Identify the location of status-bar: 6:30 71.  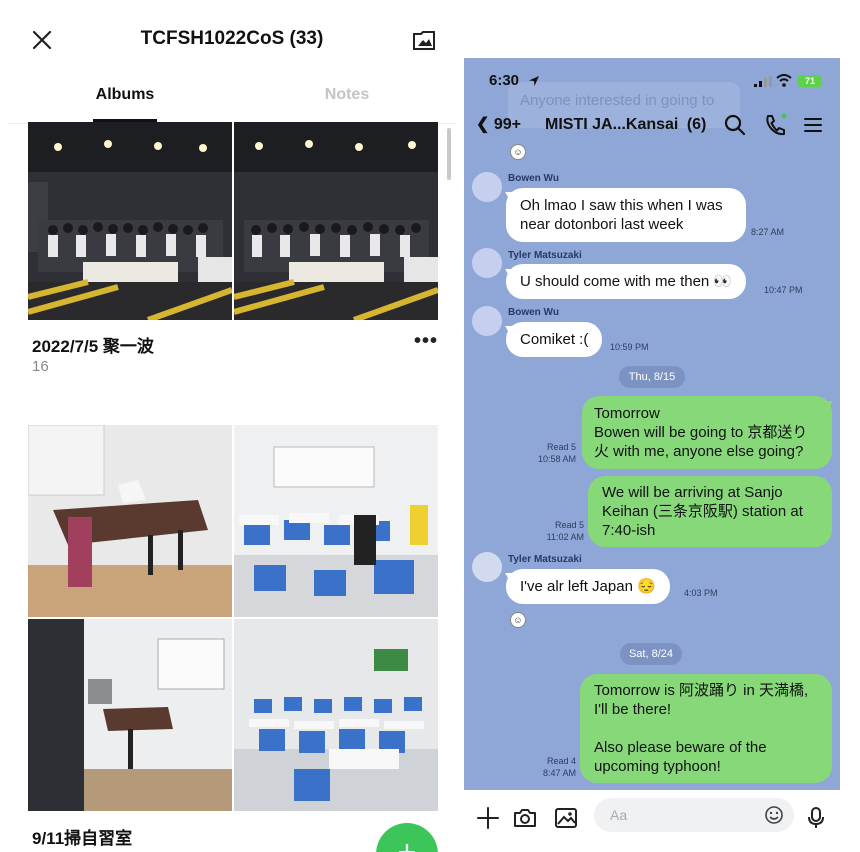
(652, 81).